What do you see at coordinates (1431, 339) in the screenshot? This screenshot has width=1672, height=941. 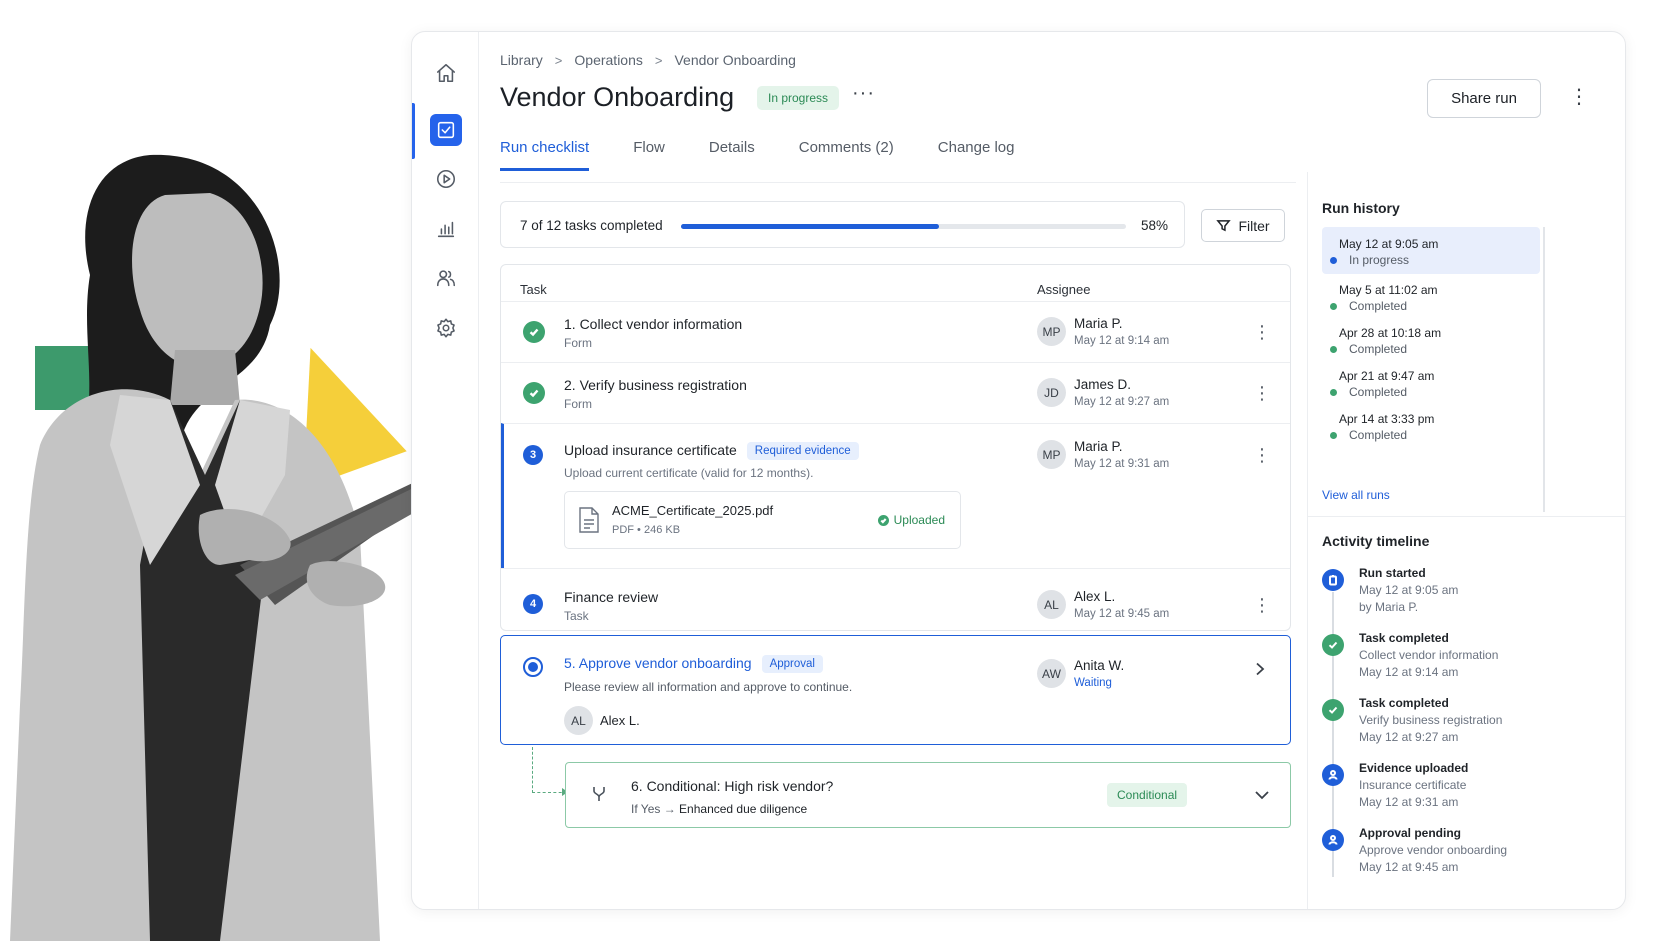 I see `run-history-item: Apr 28 at 10:18 am Completed` at bounding box center [1431, 339].